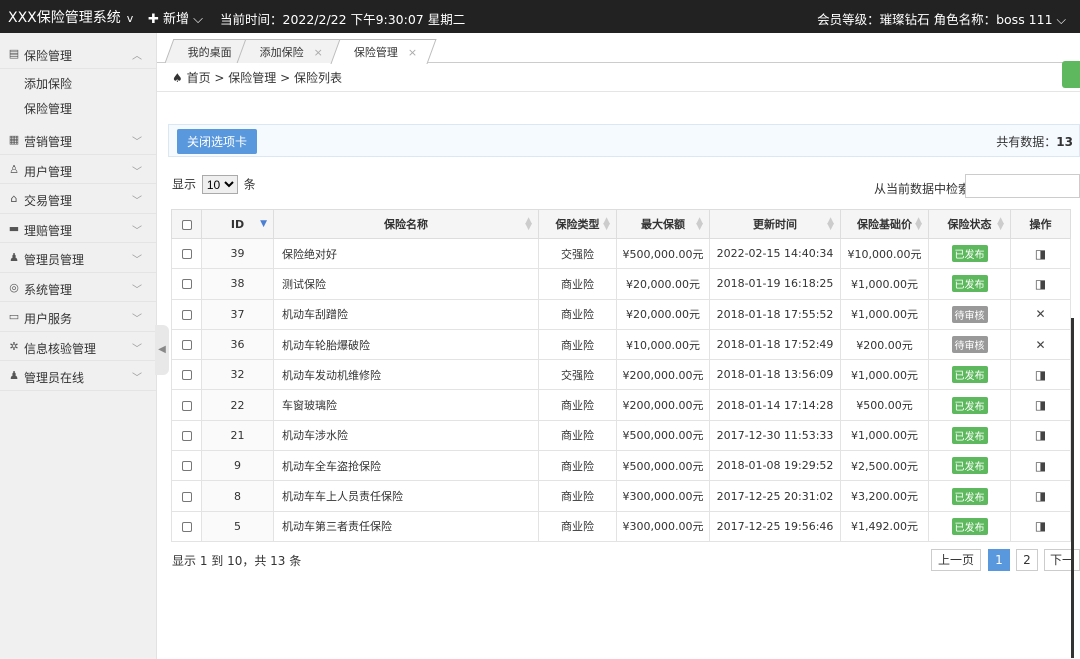 This screenshot has width=1080, height=659. Describe the element at coordinates (1062, 560) in the screenshot. I see `next-page-button: 下一` at that location.